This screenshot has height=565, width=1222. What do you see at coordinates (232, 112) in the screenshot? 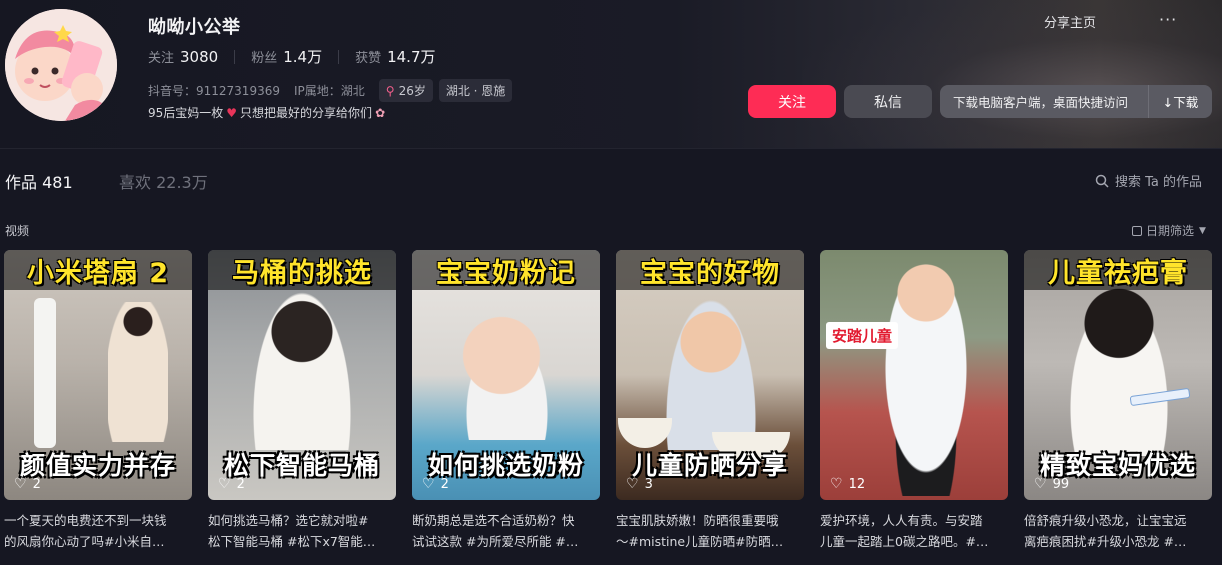
I see `heart-icon: ♥` at bounding box center [232, 112].